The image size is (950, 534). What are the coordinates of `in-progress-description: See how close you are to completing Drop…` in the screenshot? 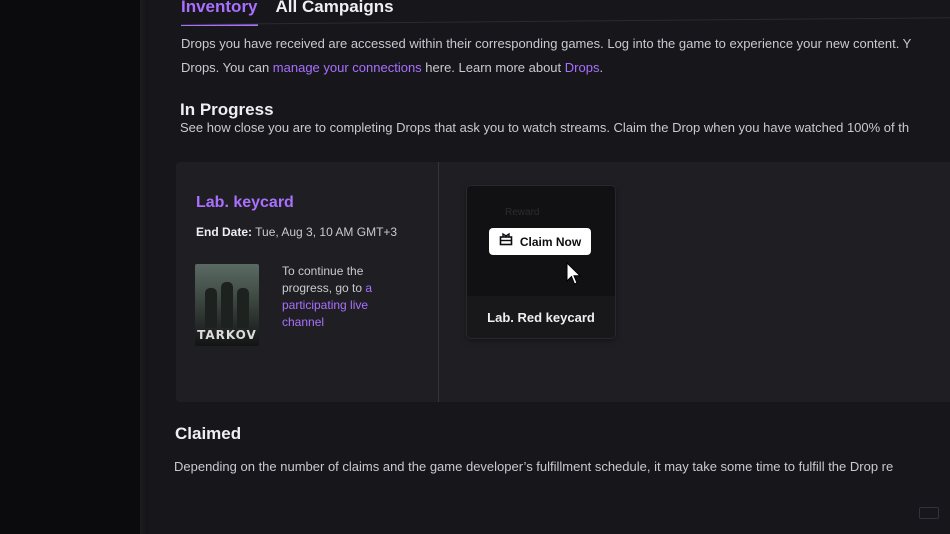 It's located at (545, 127).